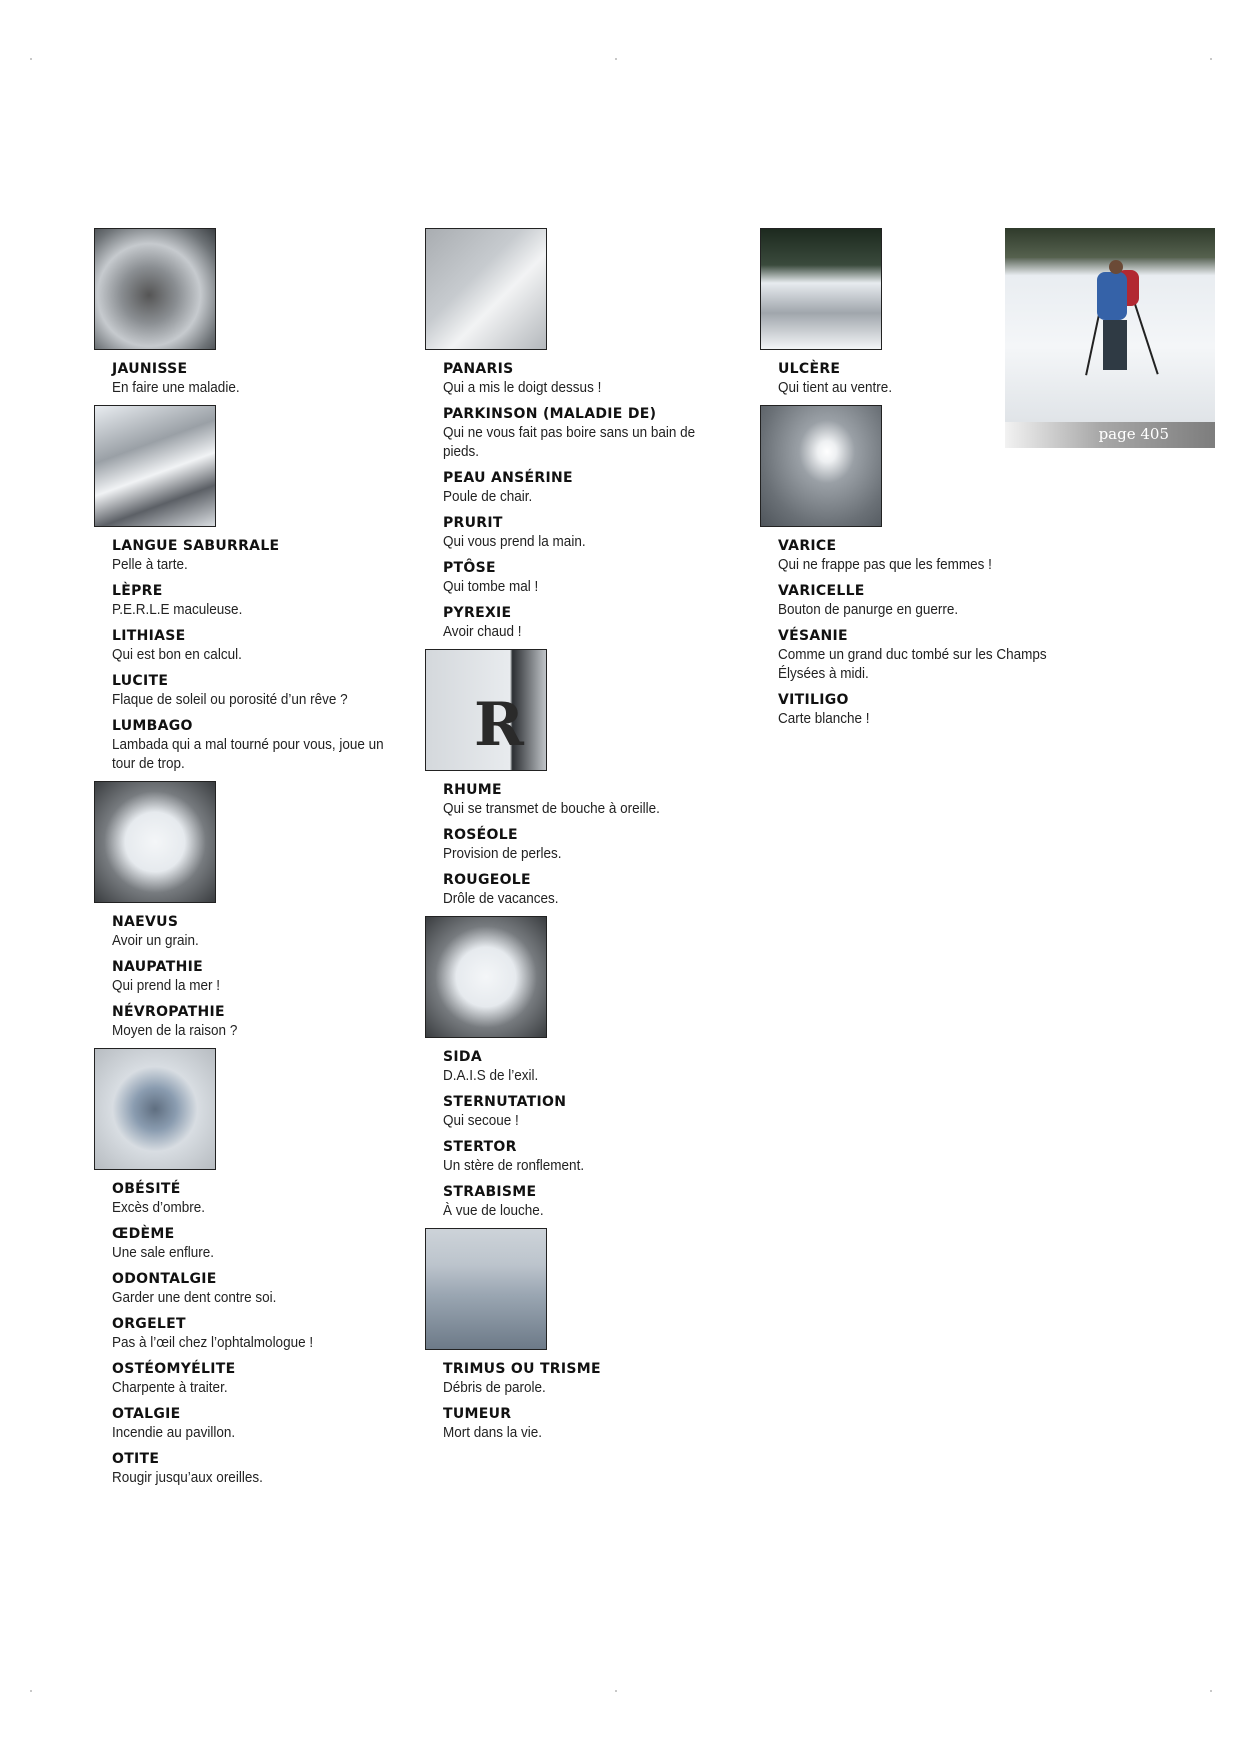 This screenshot has width=1240, height=1754. What do you see at coordinates (263, 1198) in the screenshot?
I see `glossary-entry: OBÉSITÉ Excès d’ombre.` at bounding box center [263, 1198].